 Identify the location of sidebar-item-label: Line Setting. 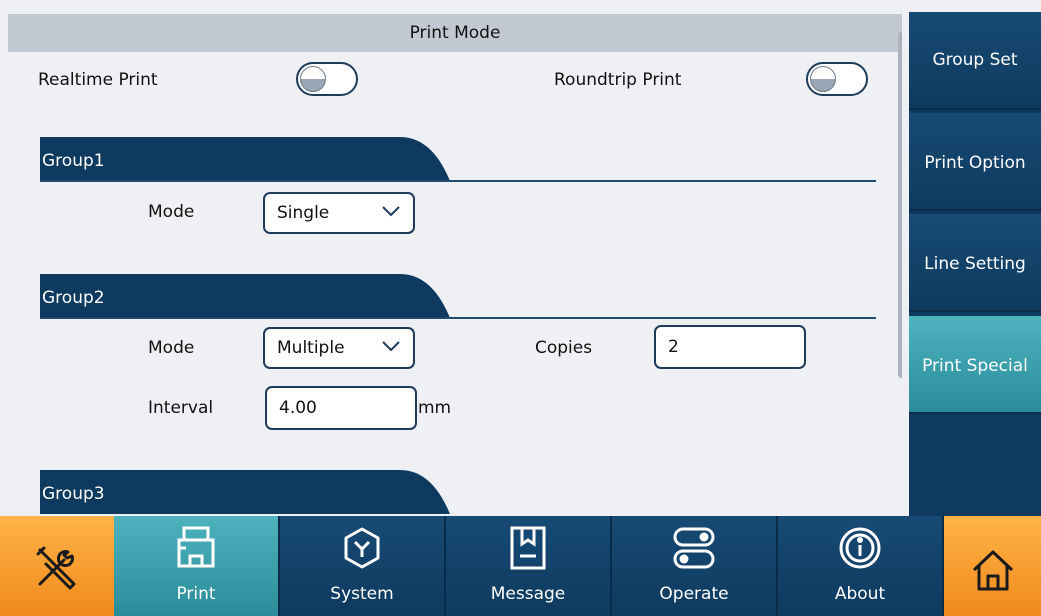
(975, 264).